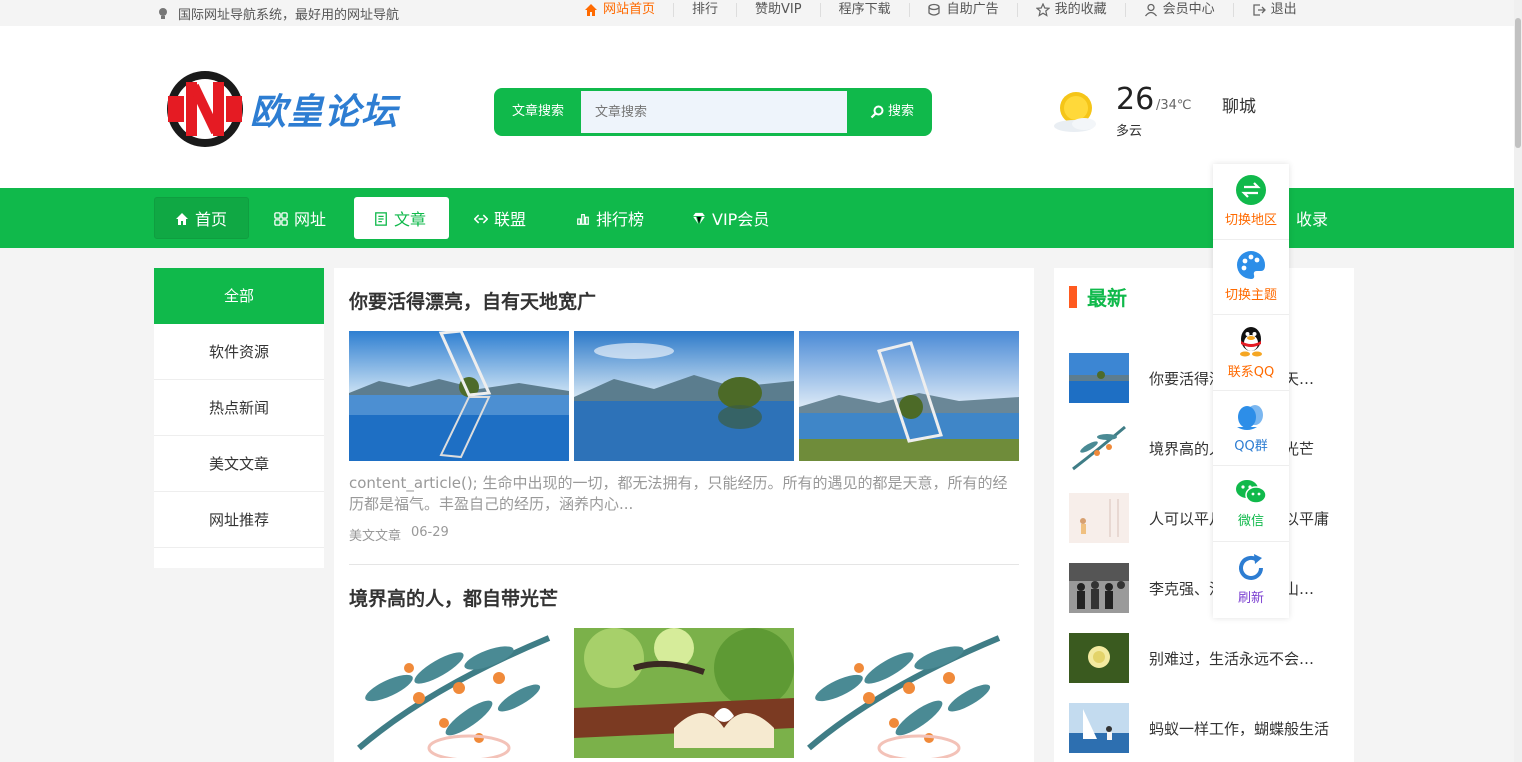 Image resolution: width=1522 pixels, height=762 pixels. Describe the element at coordinates (239, 352) in the screenshot. I see `category-software: 软件资源` at that location.